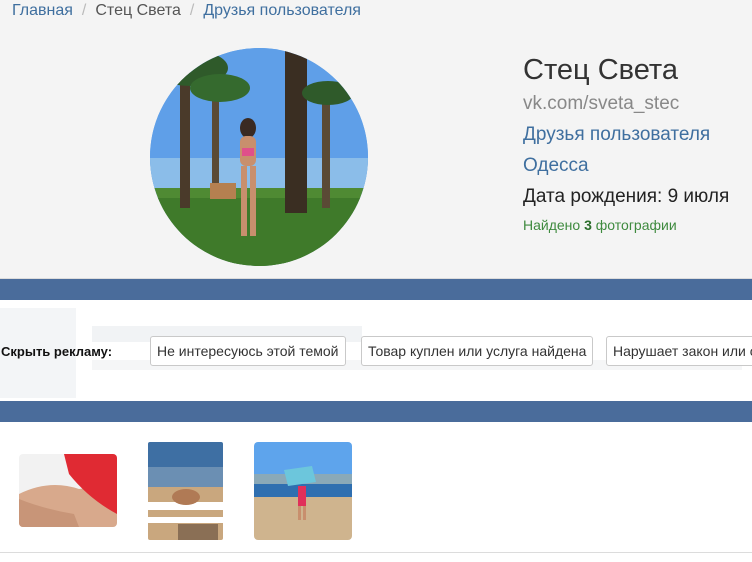  I want to click on hide-reason-already-bought-button: Товар куплен или услуга найдена, so click(477, 351).